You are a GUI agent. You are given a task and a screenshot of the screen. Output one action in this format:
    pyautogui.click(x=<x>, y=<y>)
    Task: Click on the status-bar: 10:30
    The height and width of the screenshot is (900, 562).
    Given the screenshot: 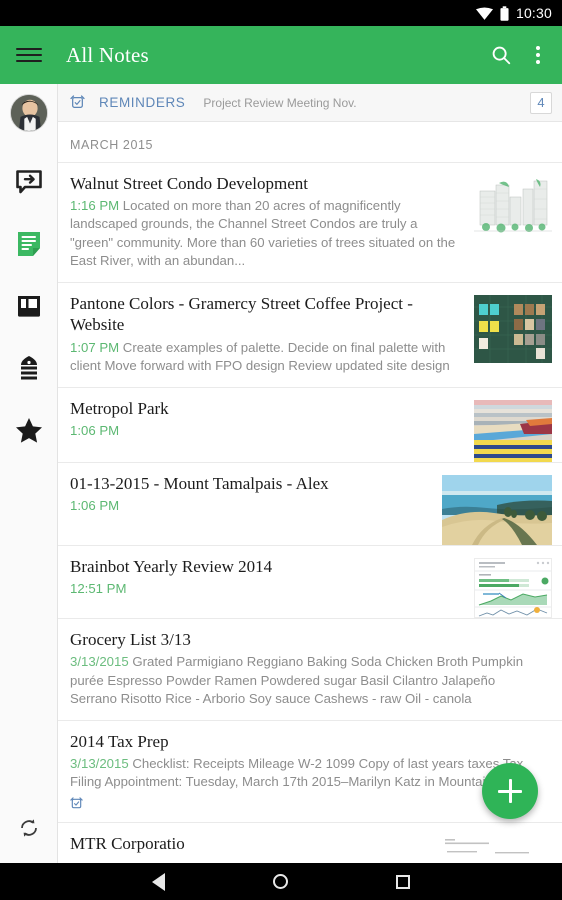 What is the action you would take?
    pyautogui.click(x=281, y=13)
    